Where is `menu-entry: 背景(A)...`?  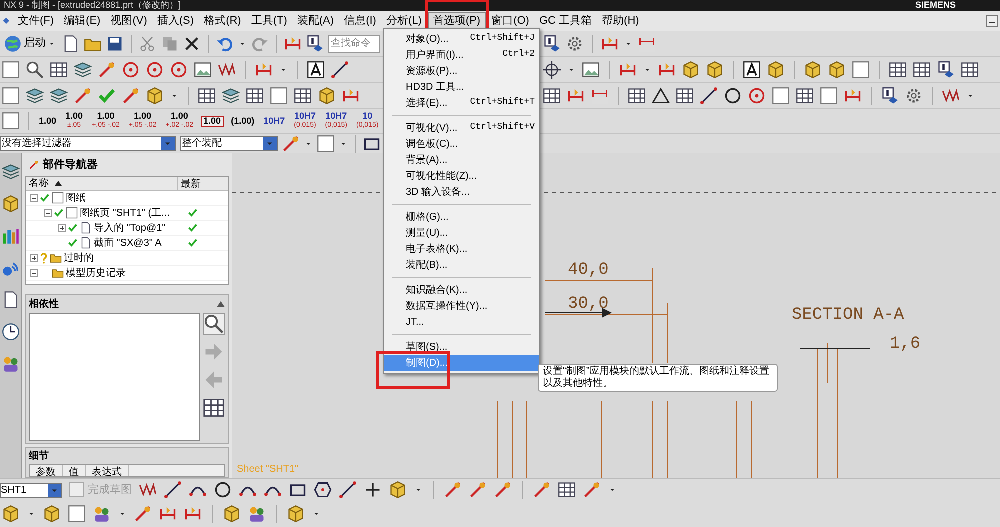 menu-entry: 背景(A)... is located at coordinates (461, 160).